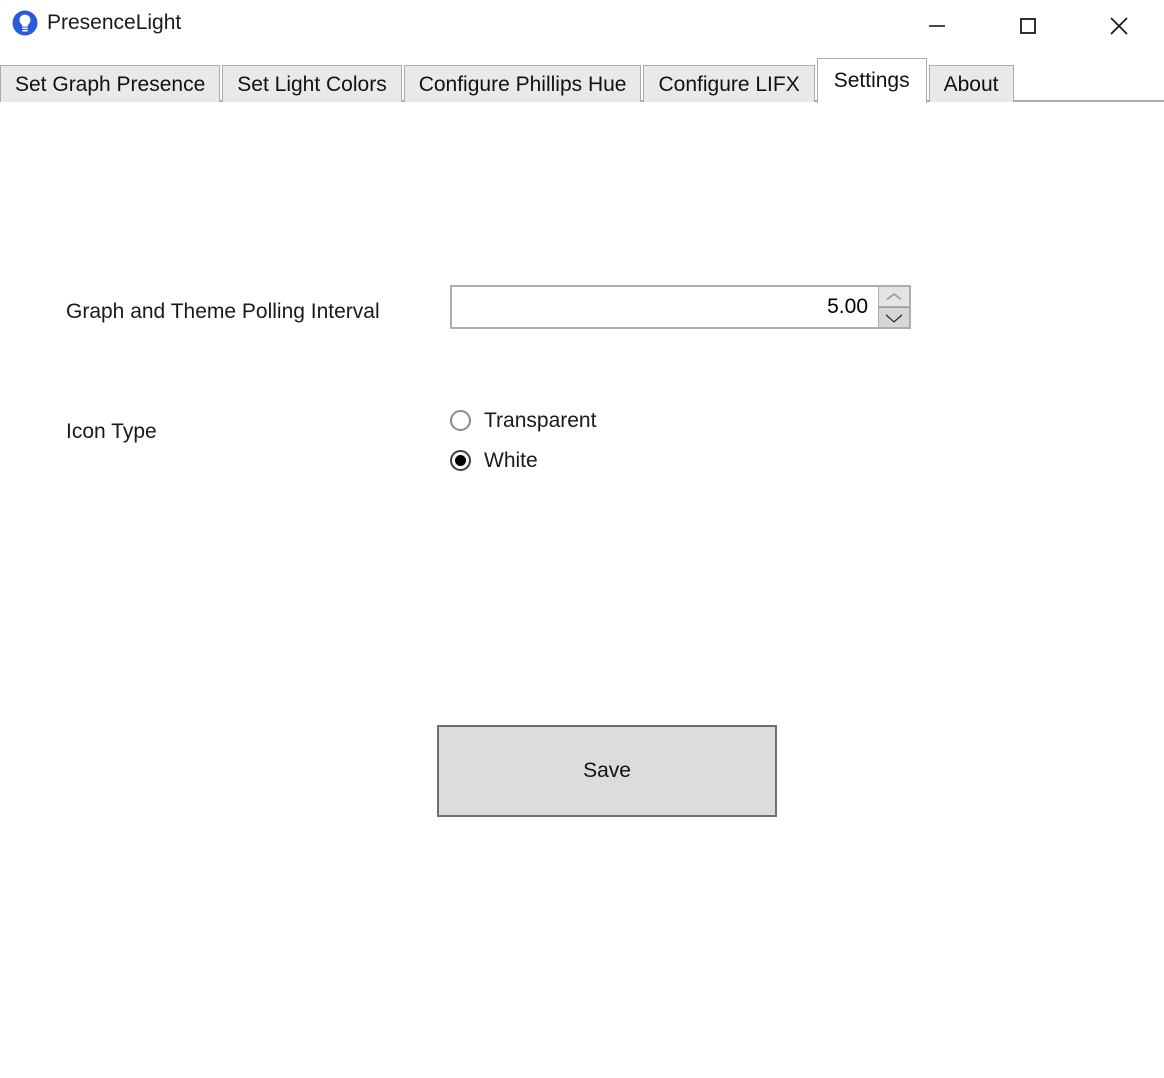  I want to click on title-bar: PresenceLight, so click(582, 28).